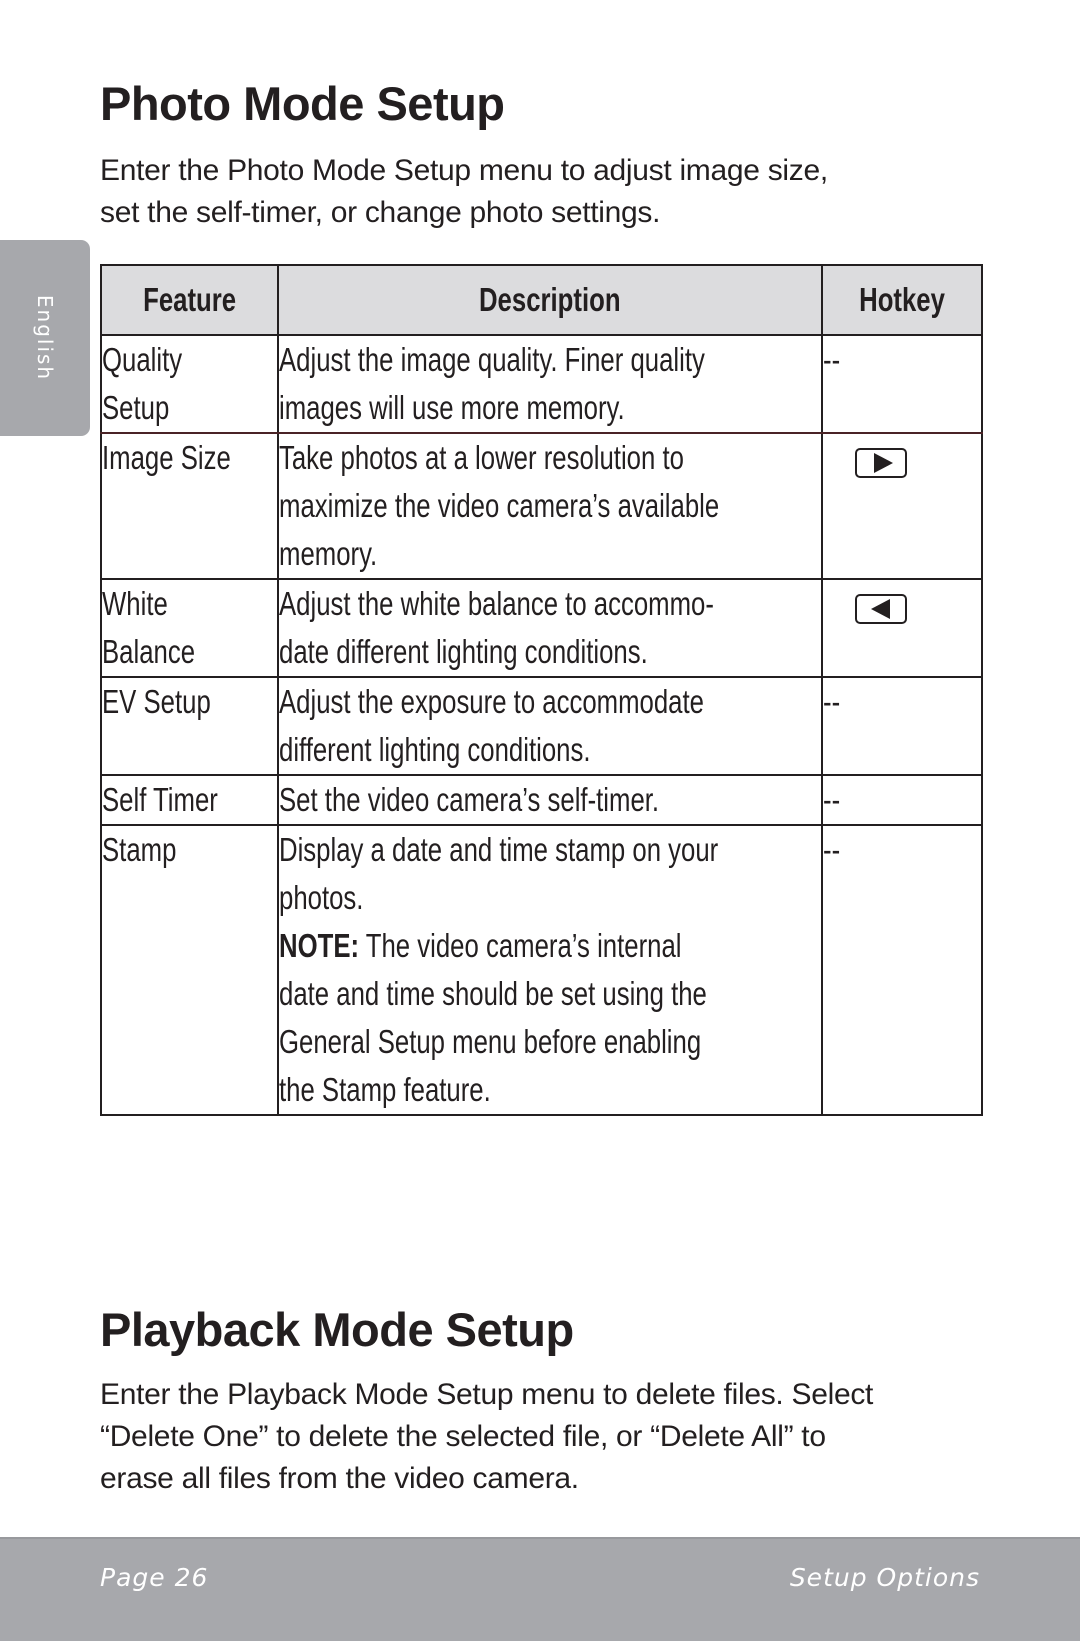 This screenshot has width=1080, height=1641. I want to click on feature-text: White, so click(135, 603).